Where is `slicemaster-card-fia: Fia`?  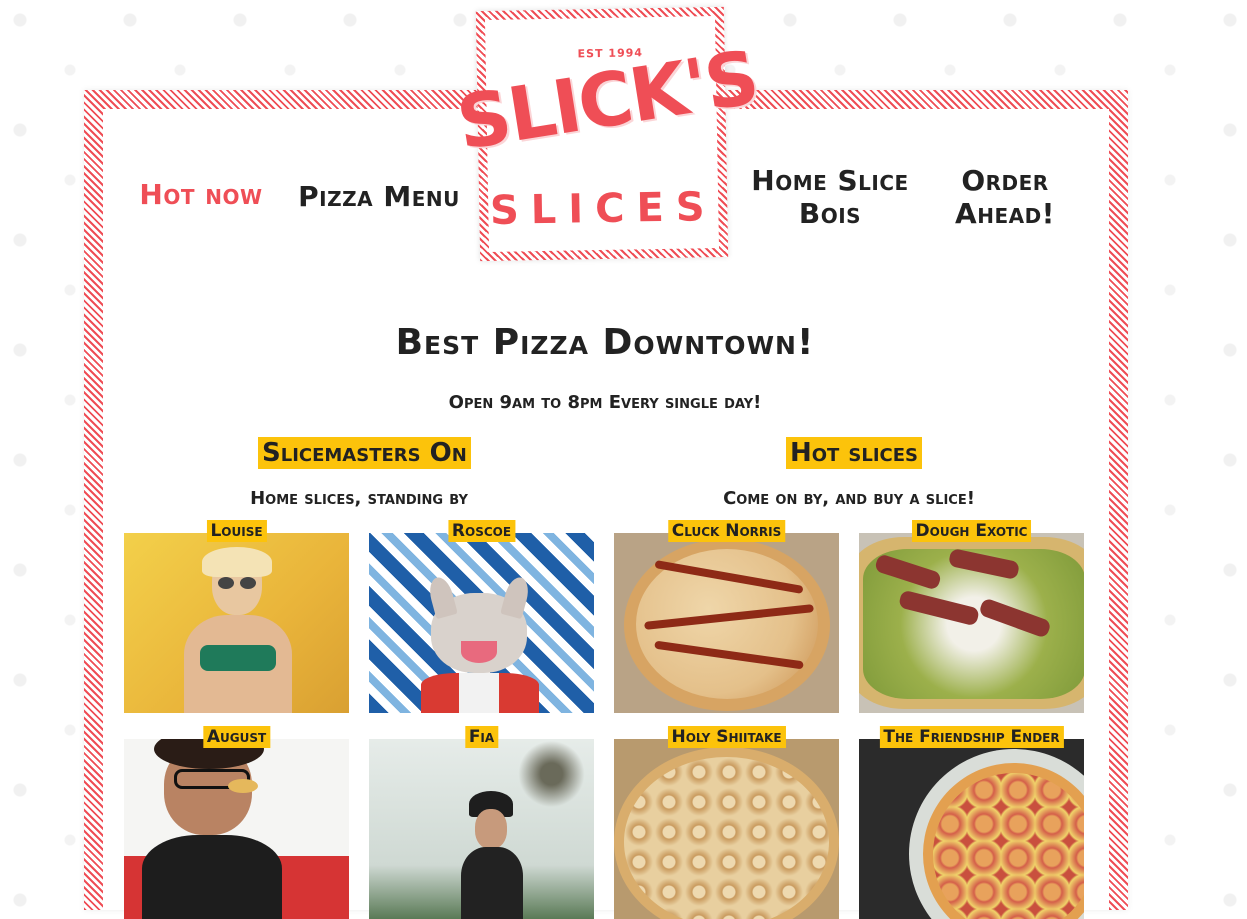
slicemaster-card-fia: Fia is located at coordinates (481, 822).